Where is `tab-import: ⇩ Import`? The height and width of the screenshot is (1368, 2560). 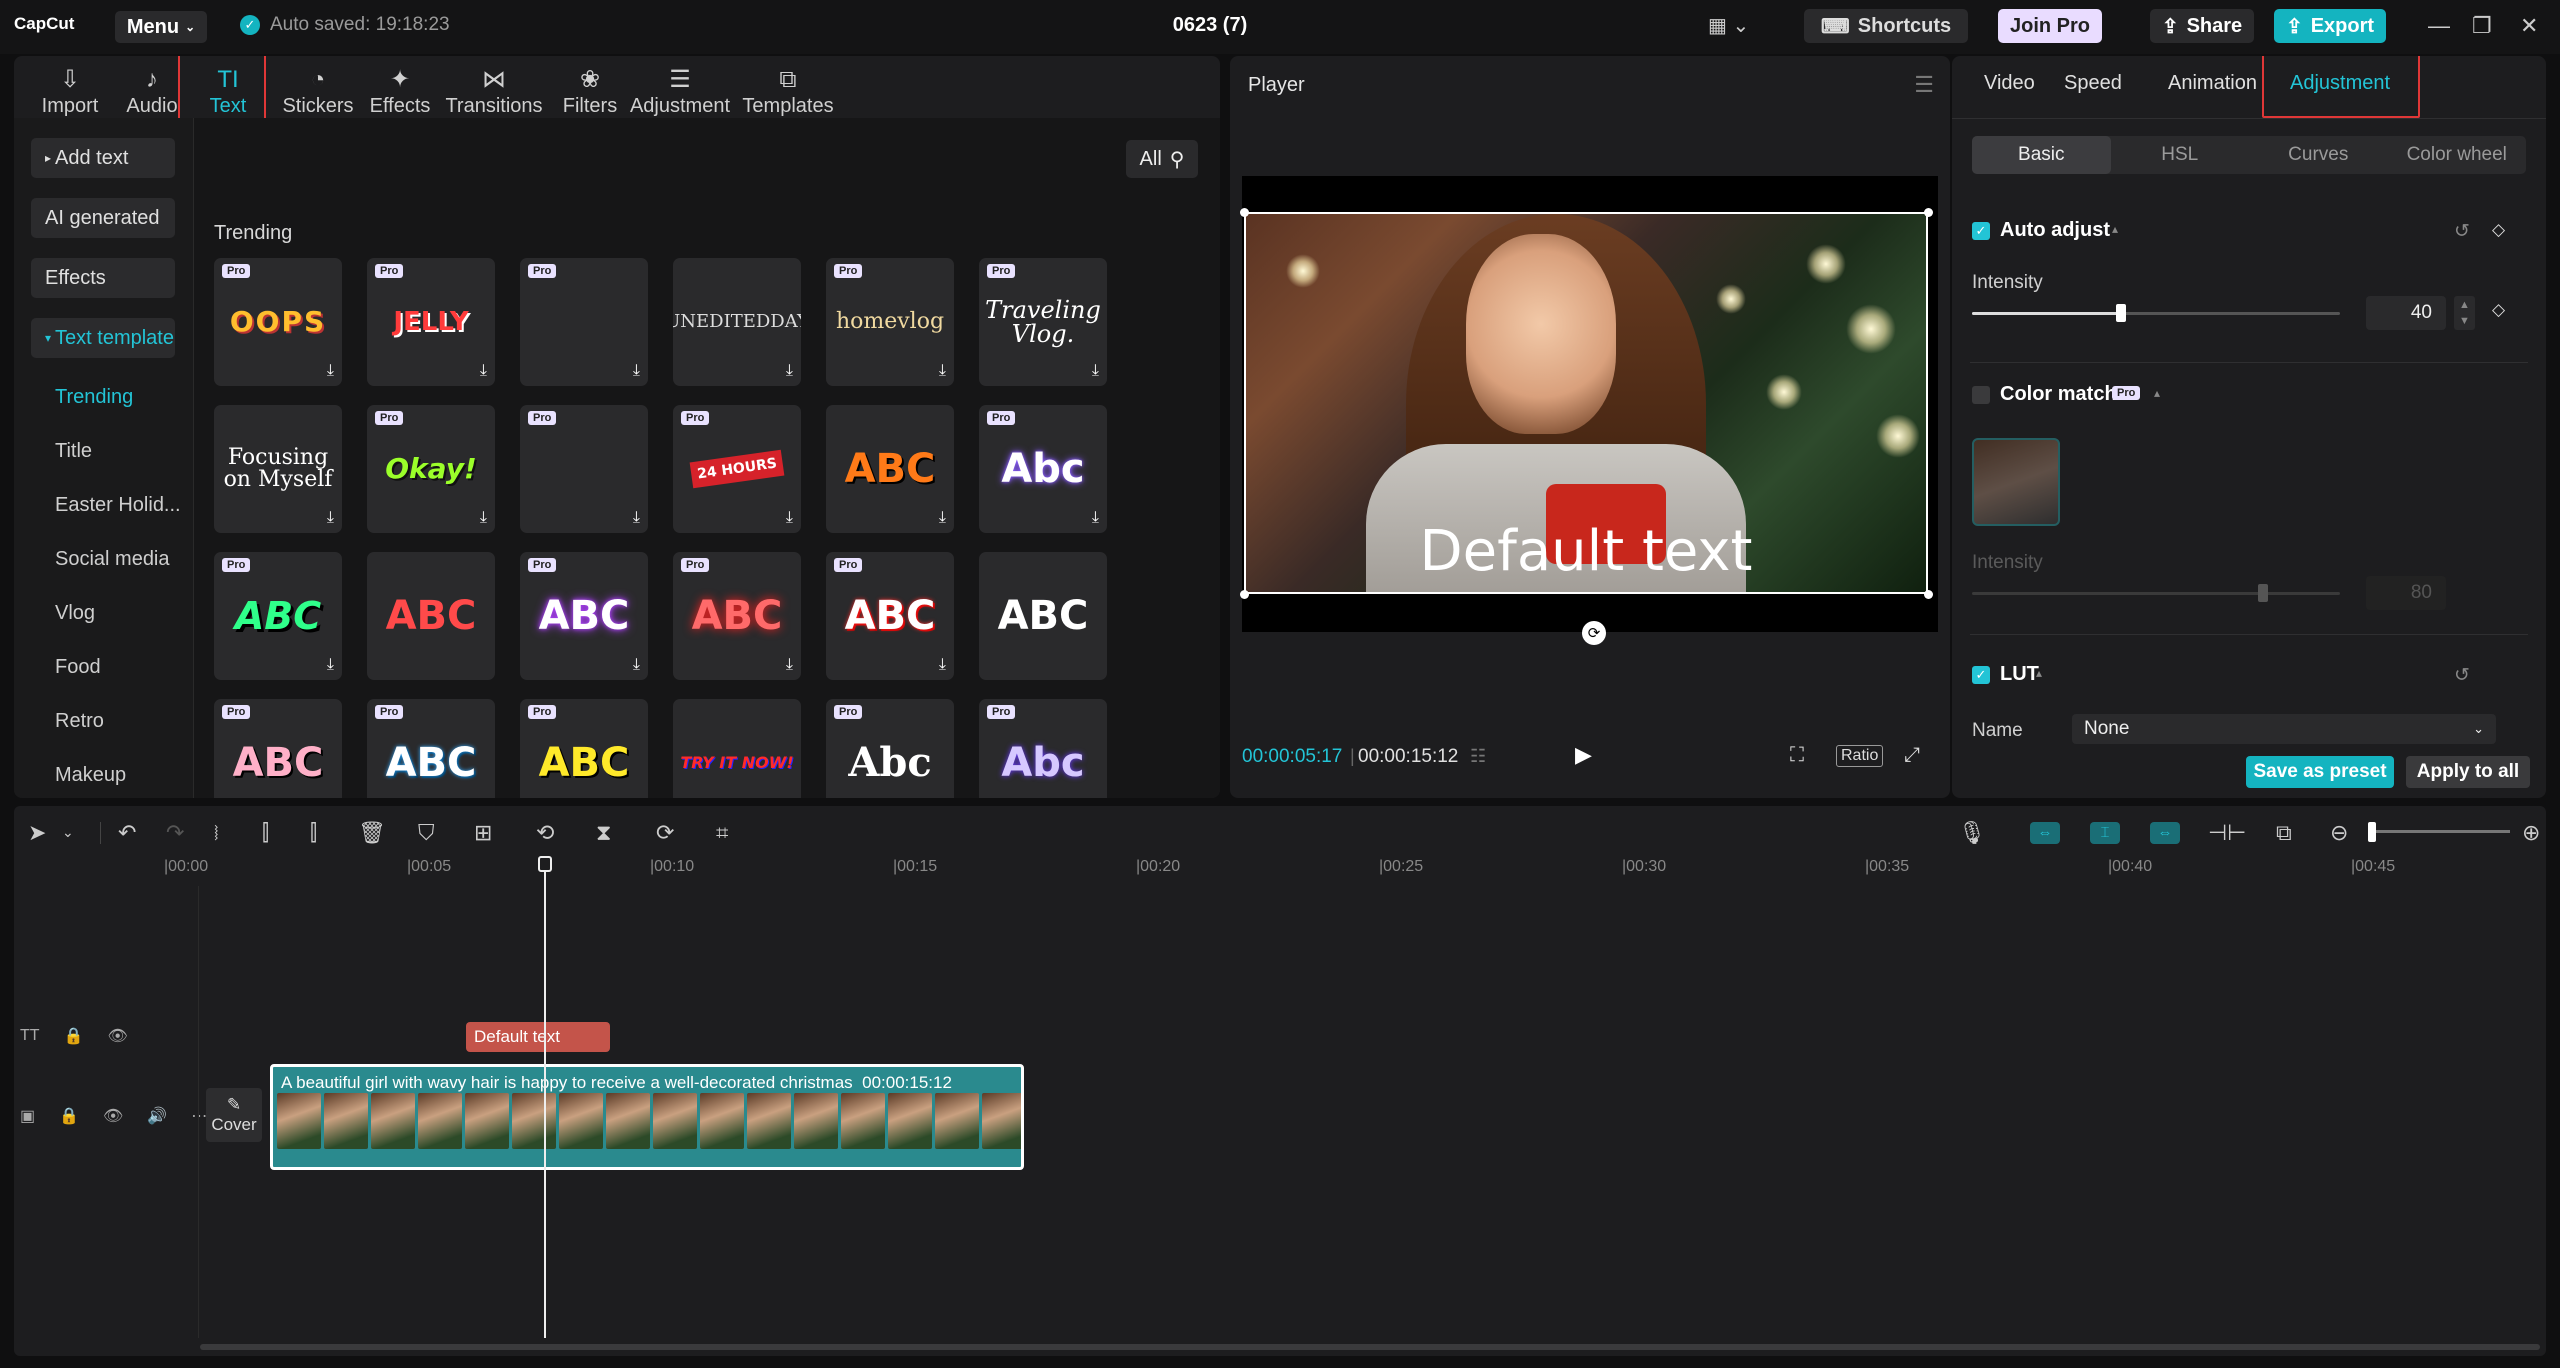
tab-import: ⇩ Import is located at coordinates (70, 90).